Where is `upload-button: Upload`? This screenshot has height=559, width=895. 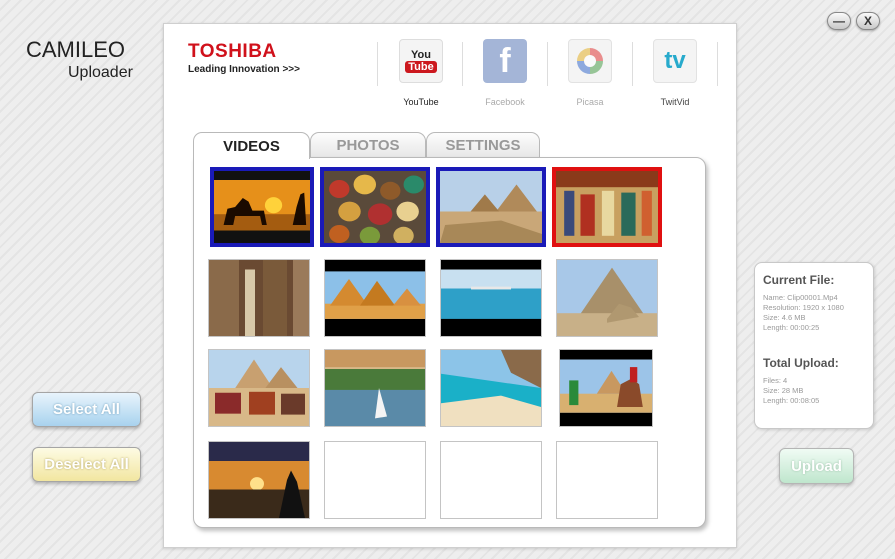
upload-button: Upload is located at coordinates (816, 466).